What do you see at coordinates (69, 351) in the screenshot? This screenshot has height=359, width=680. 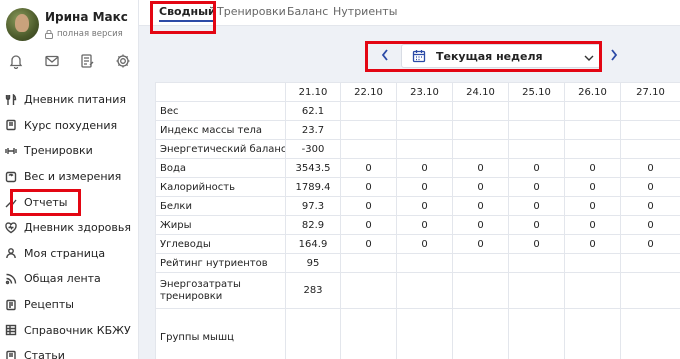 I see `sidebar-item-articles: Статьи` at bounding box center [69, 351].